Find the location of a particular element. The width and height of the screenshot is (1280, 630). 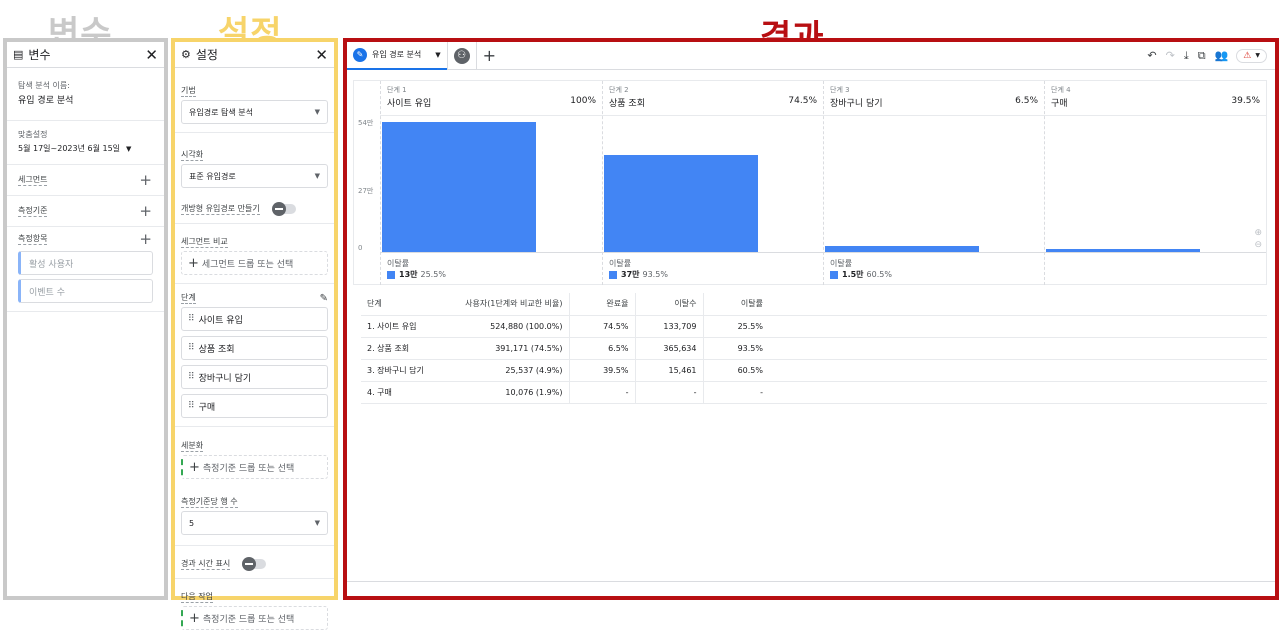

technique-select: 유입경로 탐색 분석 ▼ is located at coordinates (254, 112).